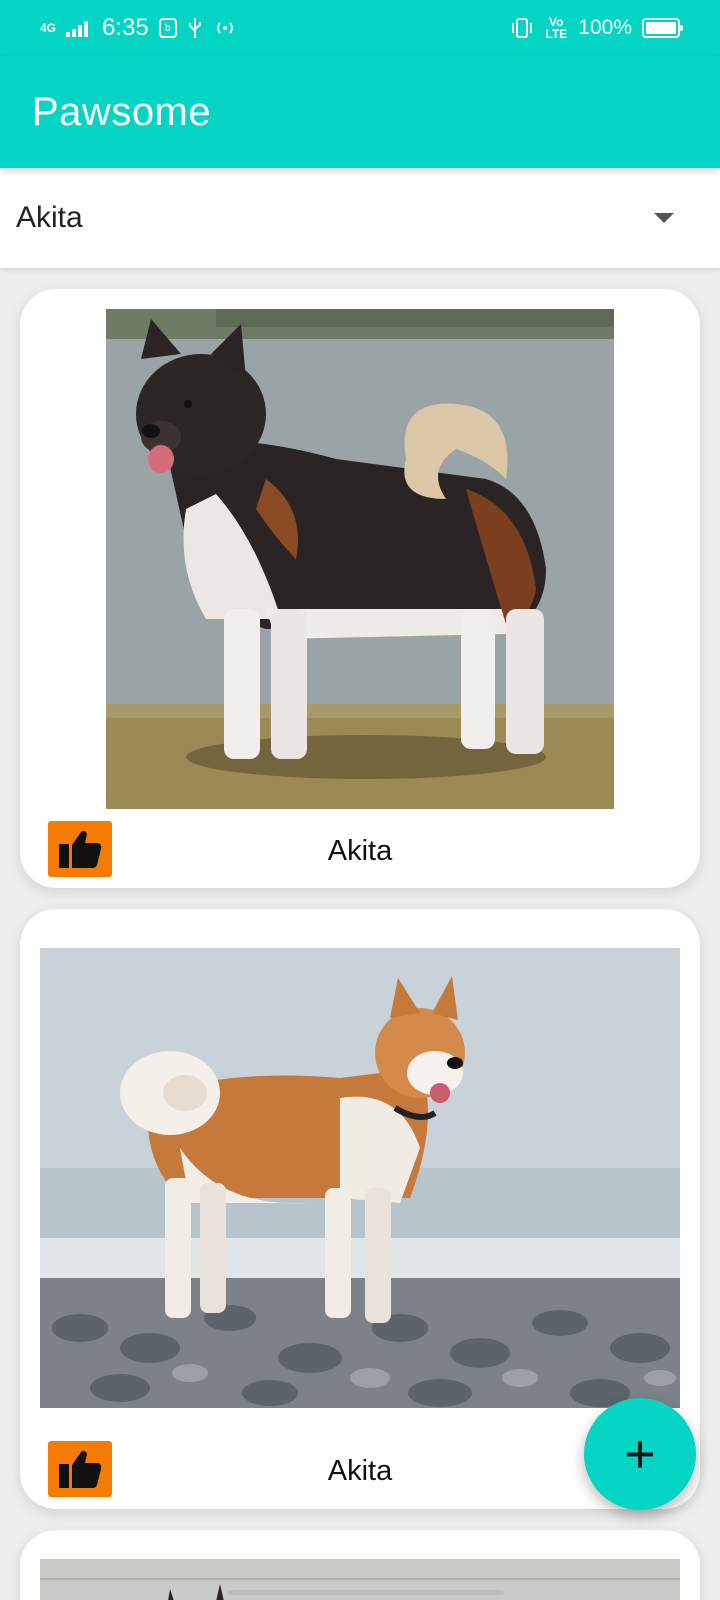 This screenshot has width=720, height=1600. I want to click on plus-icon: +, so click(640, 1454).